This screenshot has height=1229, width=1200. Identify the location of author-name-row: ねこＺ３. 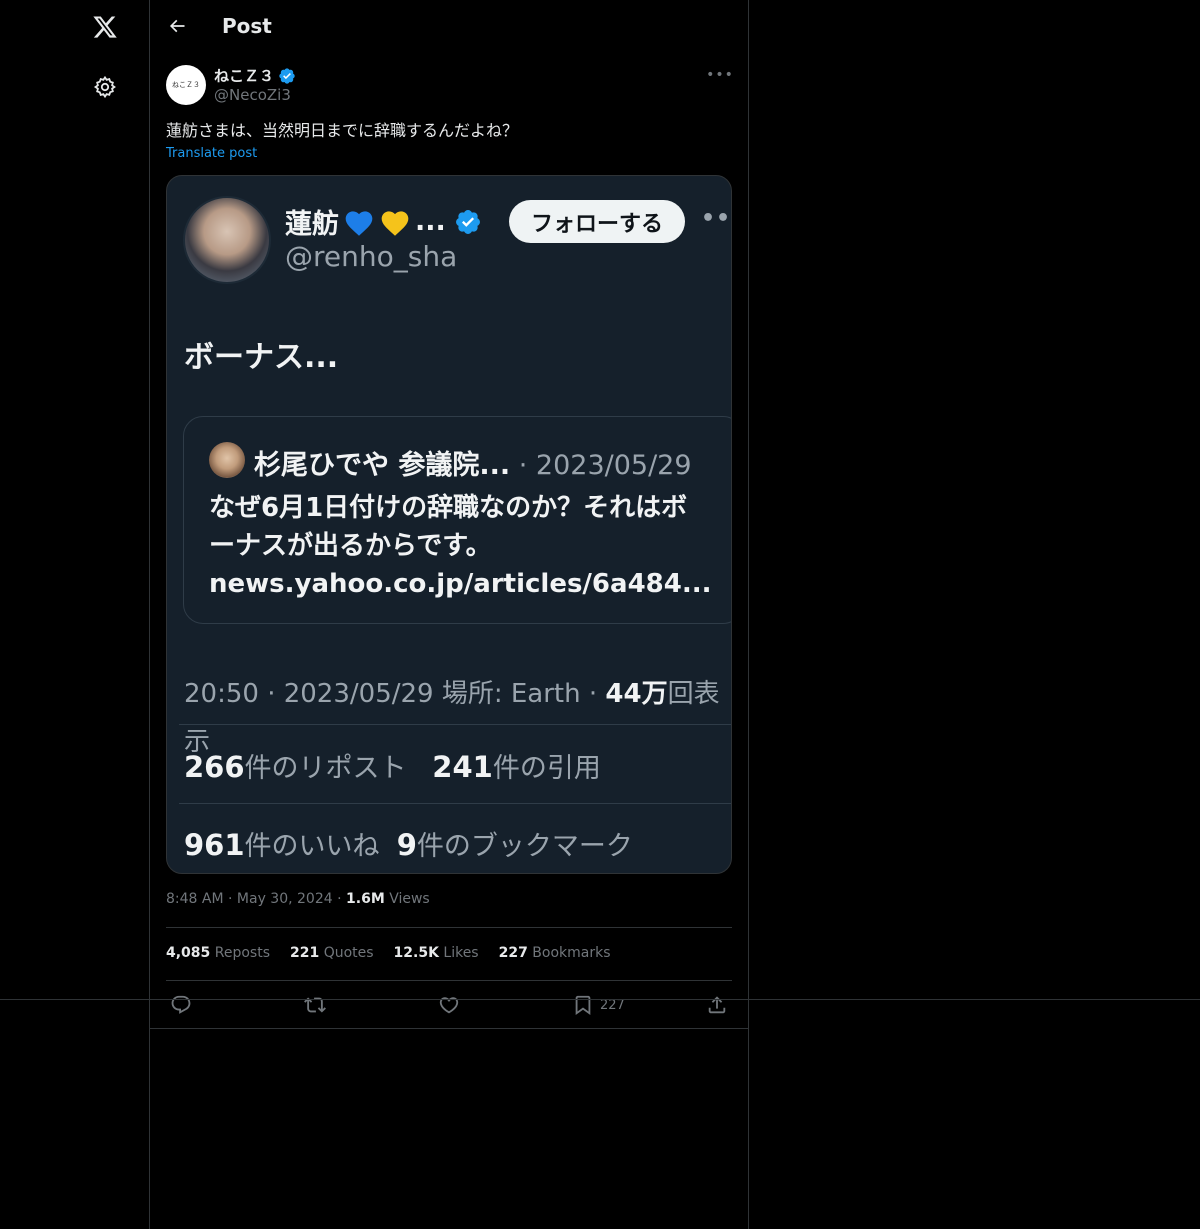
(255, 75).